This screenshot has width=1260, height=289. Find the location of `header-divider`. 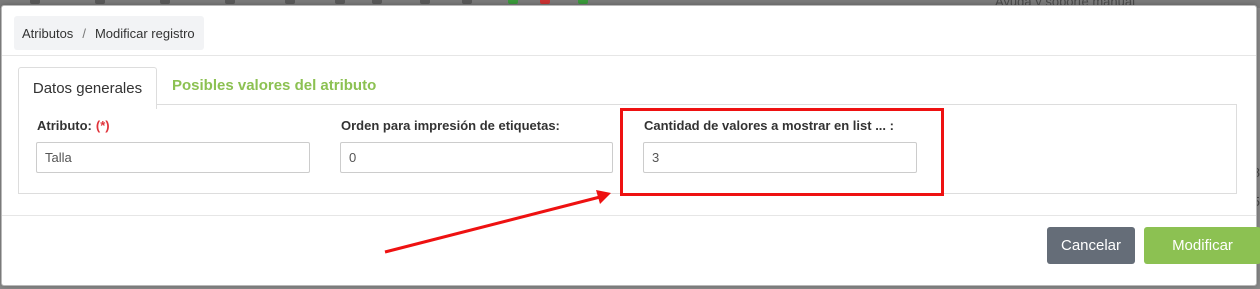

header-divider is located at coordinates (629, 55).